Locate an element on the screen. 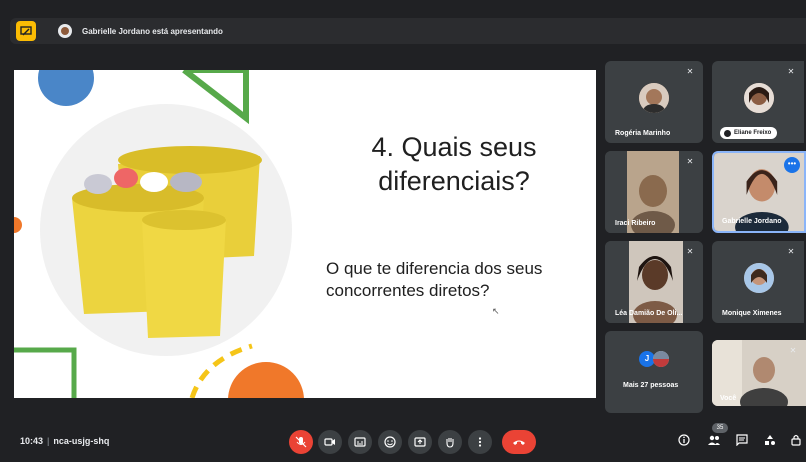 This screenshot has width=806, height=462. activities-icon is located at coordinates (770, 440).